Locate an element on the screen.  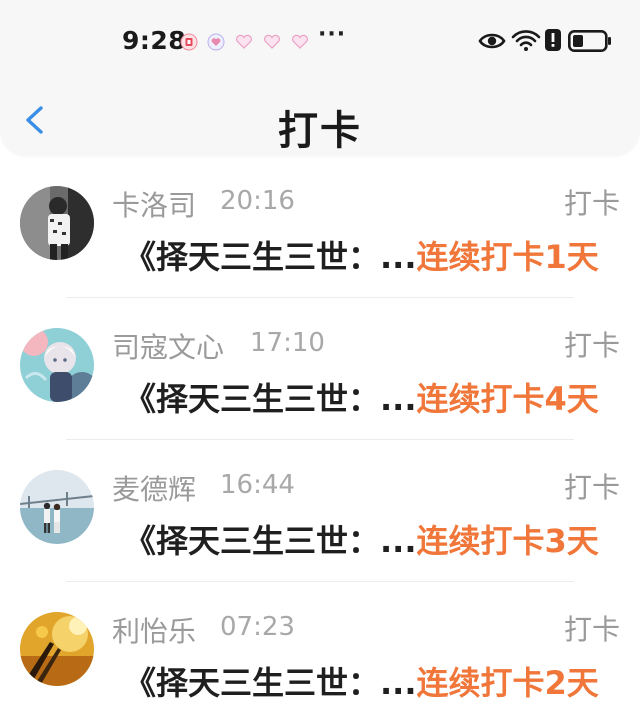
user-name: 卡洛司 is located at coordinates (154, 205).